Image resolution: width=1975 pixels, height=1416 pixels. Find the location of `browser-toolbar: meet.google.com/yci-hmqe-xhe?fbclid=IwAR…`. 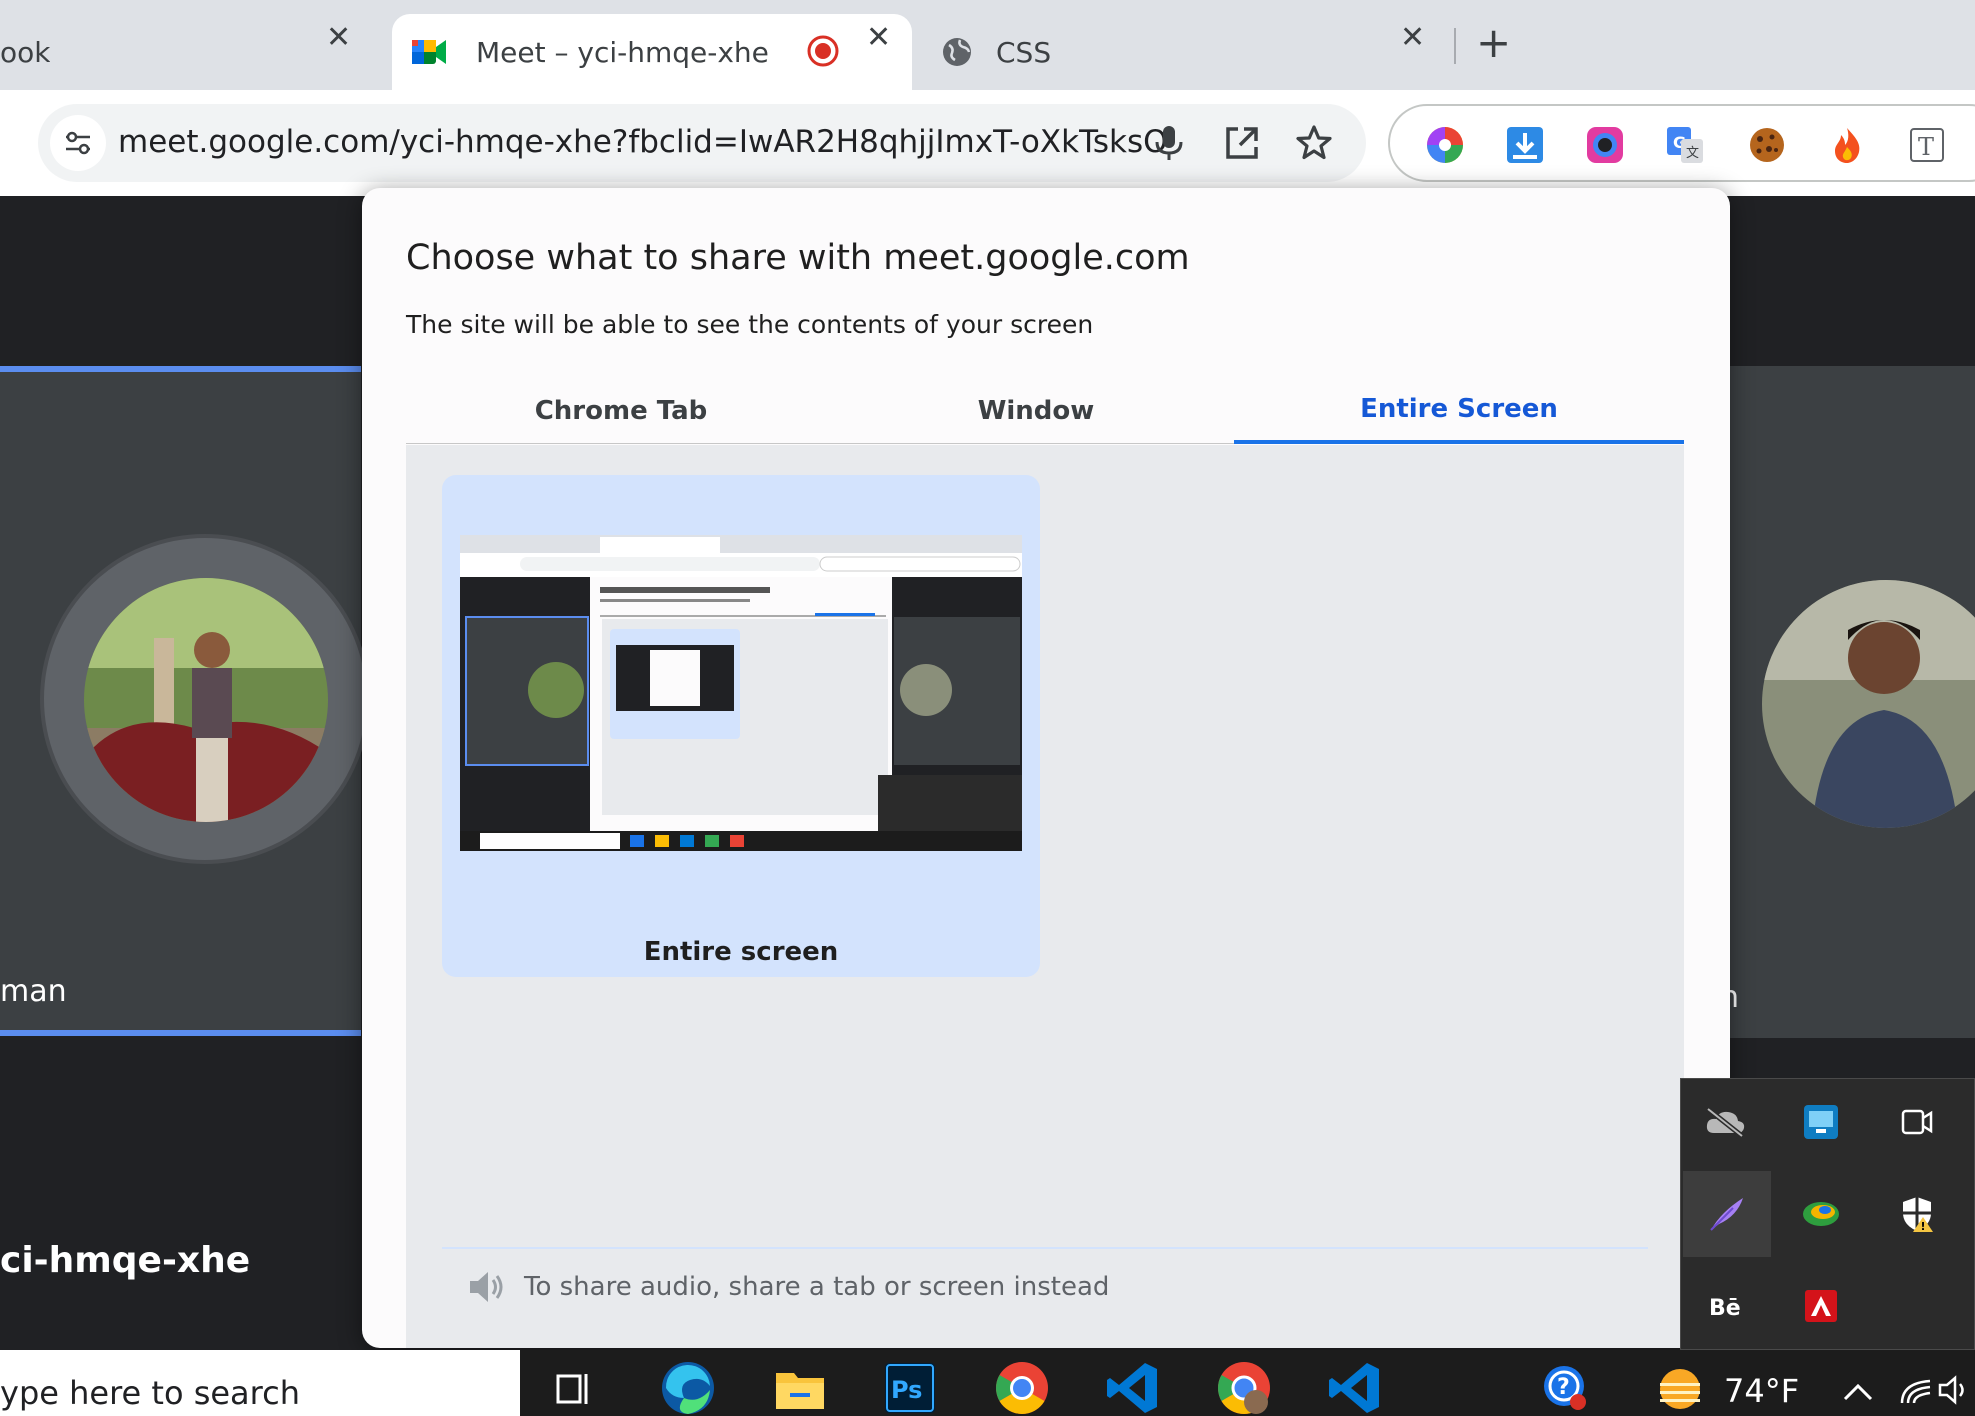

browser-toolbar: meet.google.com/yci-hmqe-xhe?fbclid=IwAR… is located at coordinates (987, 143).